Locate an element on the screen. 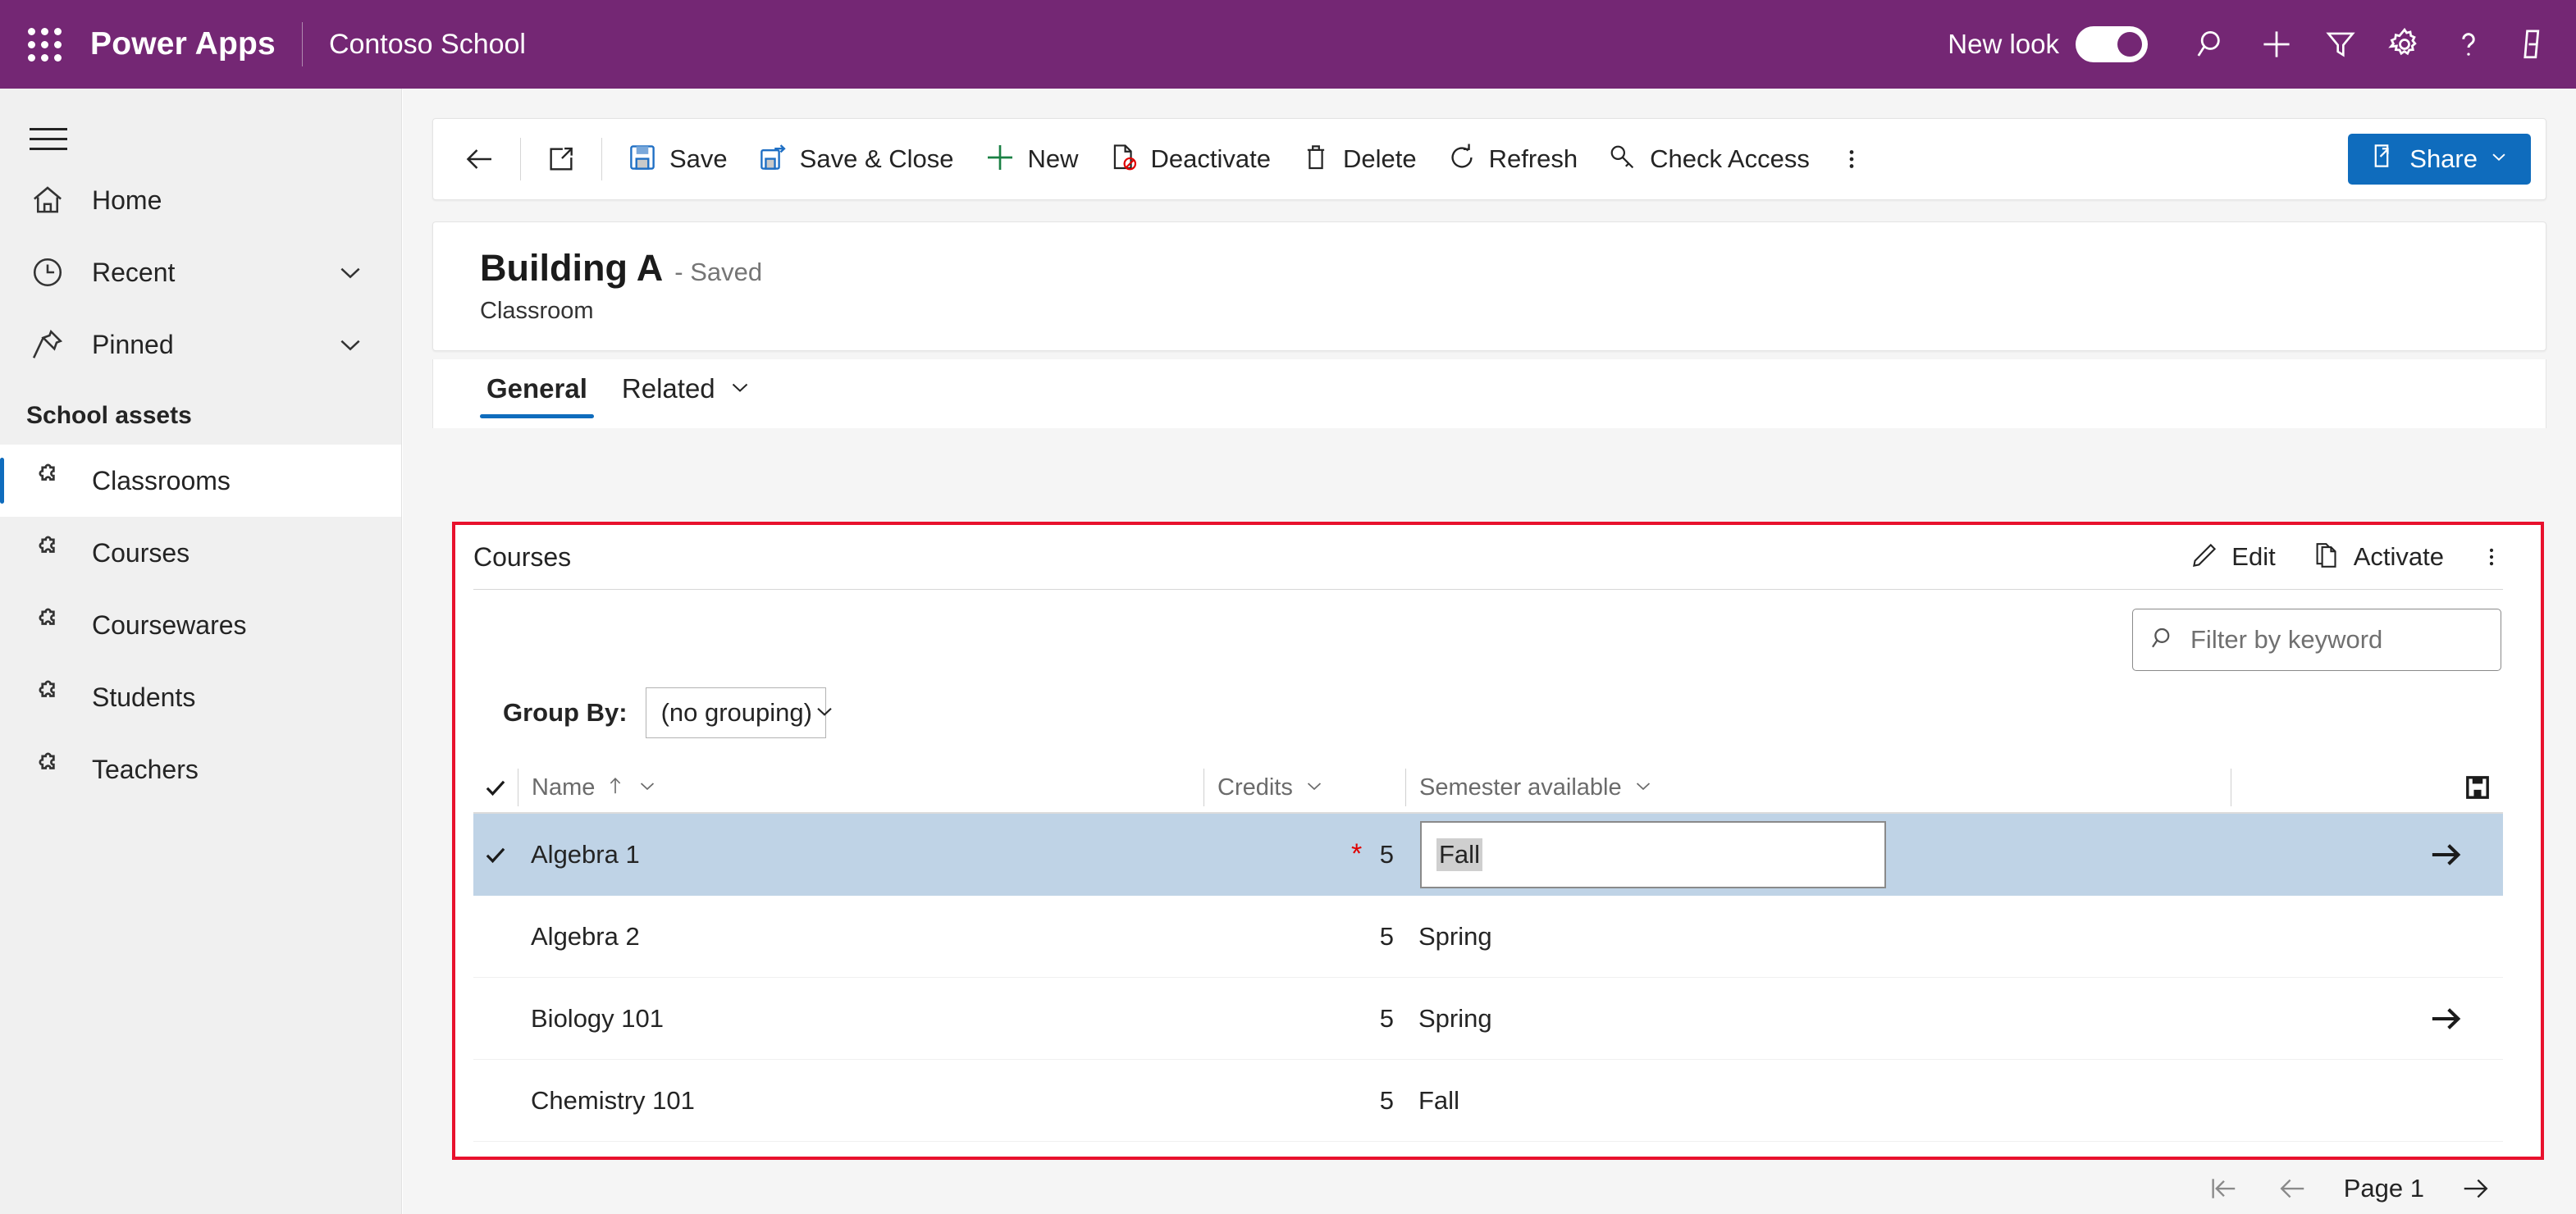 This screenshot has width=2576, height=1214. column-header-name: Name is located at coordinates (861, 787).